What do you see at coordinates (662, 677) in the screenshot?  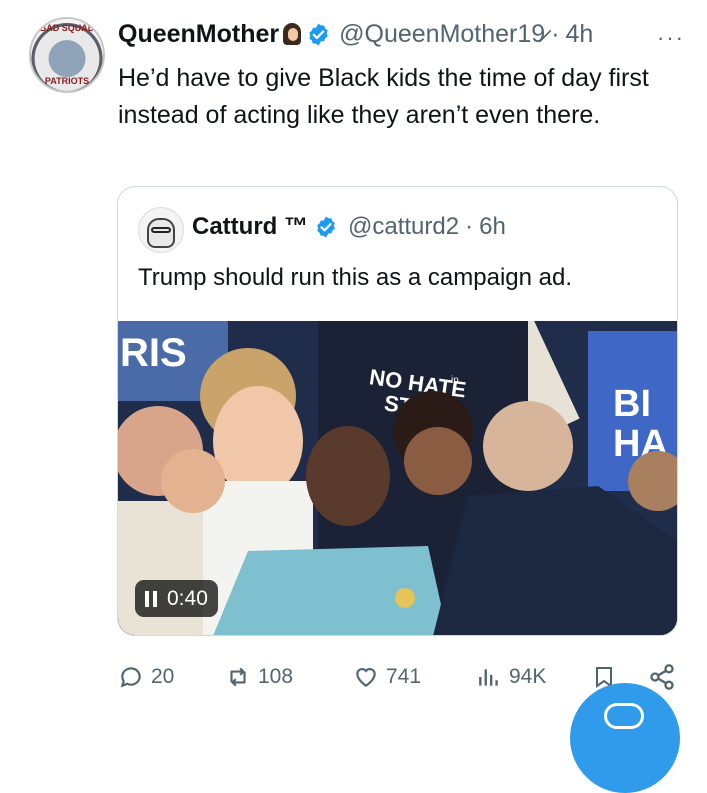 I see `share-icon` at bounding box center [662, 677].